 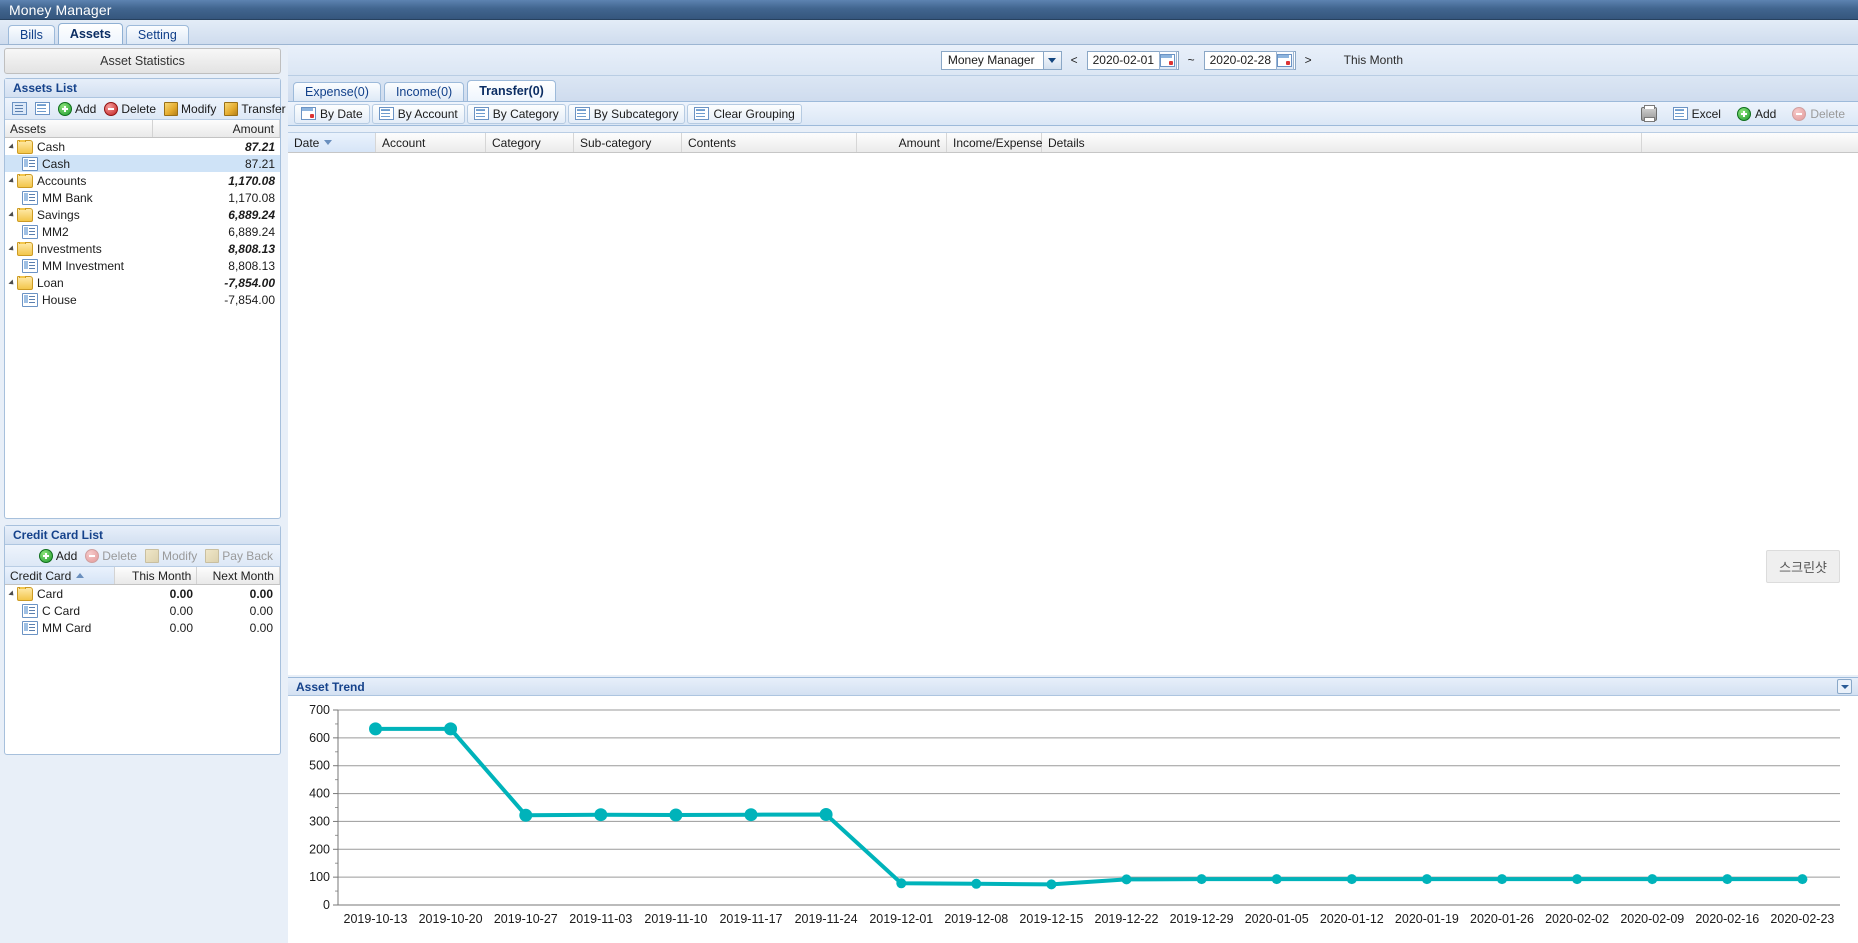 What do you see at coordinates (79, 128) in the screenshot?
I see `assets-col-assets: Assets` at bounding box center [79, 128].